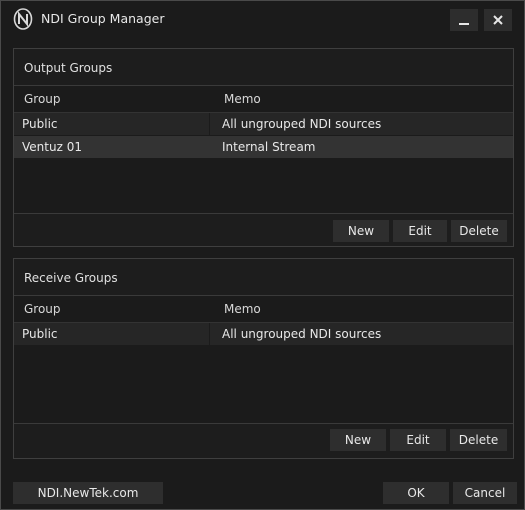 The width and height of the screenshot is (525, 510). Describe the element at coordinates (23, 19) in the screenshot. I see `ndi-logo-icon` at that location.